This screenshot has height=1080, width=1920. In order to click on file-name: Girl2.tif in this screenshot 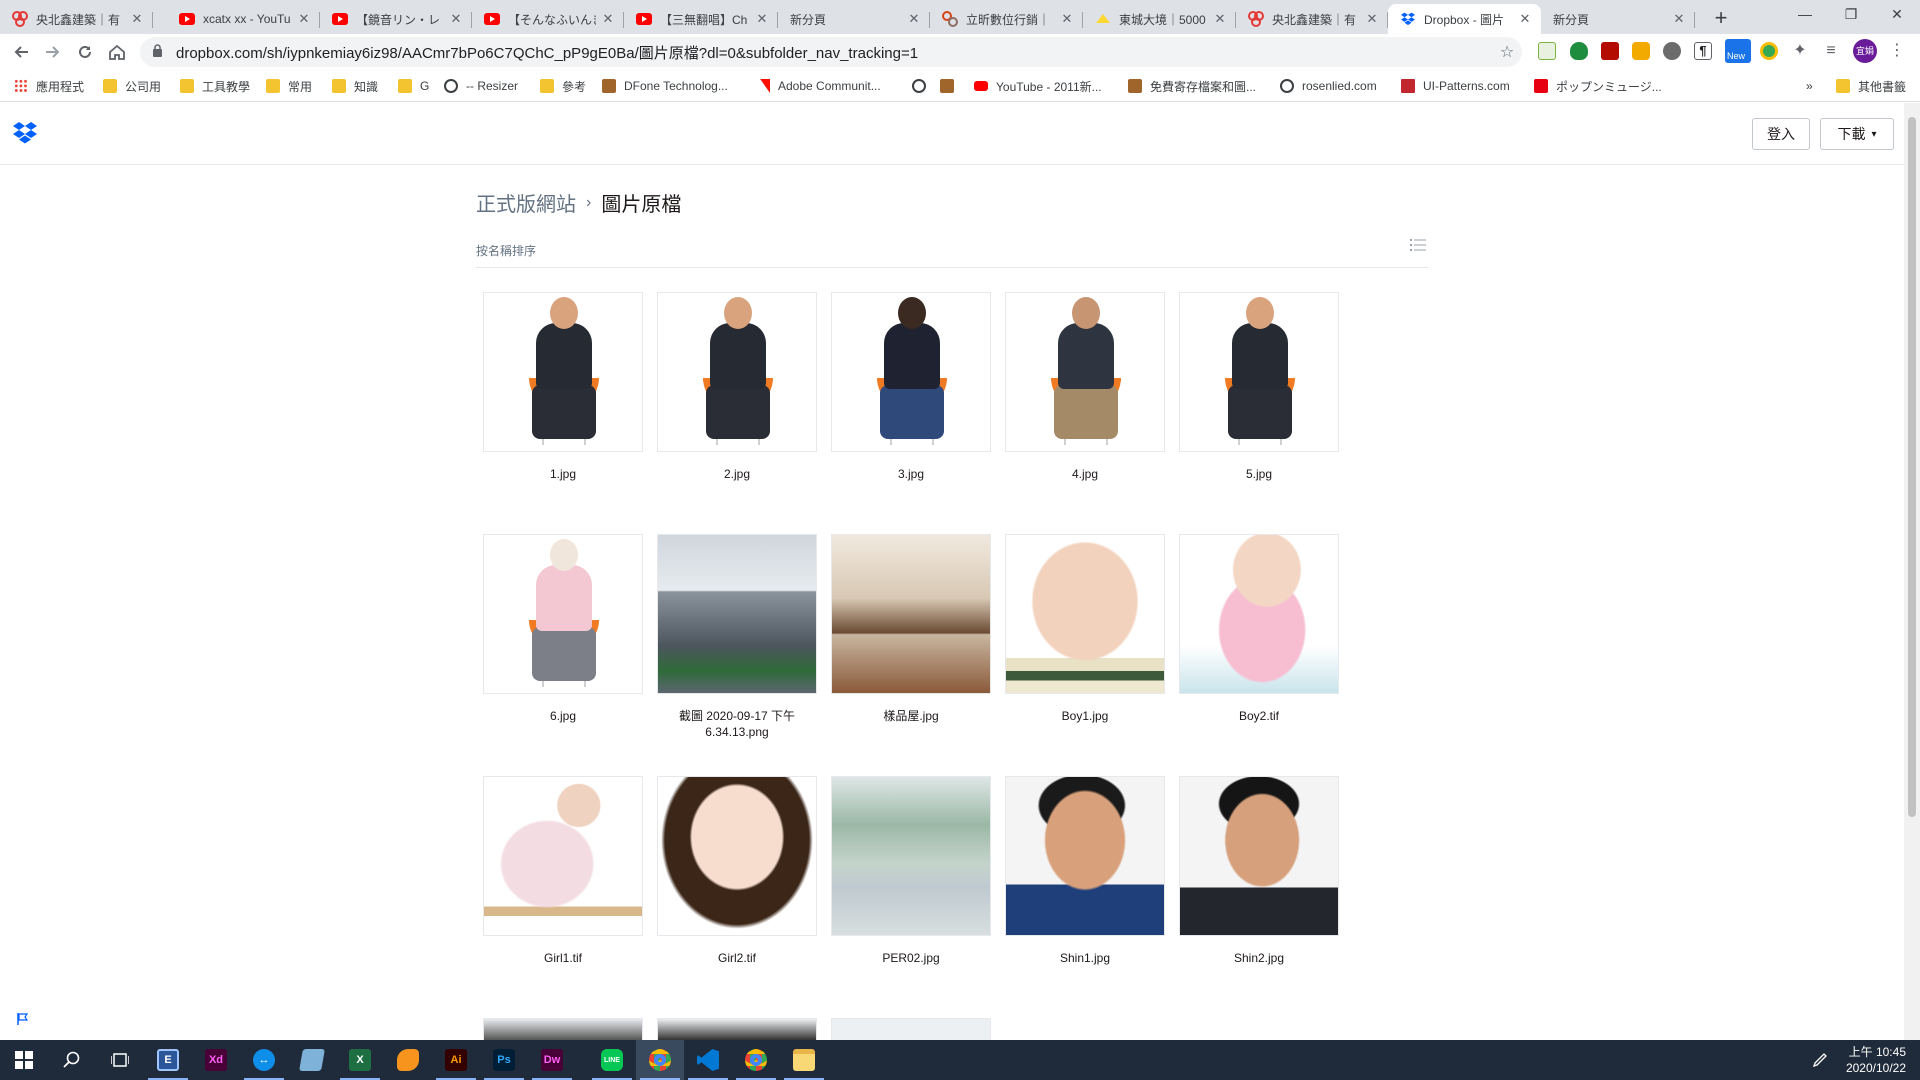, I will do `click(737, 958)`.